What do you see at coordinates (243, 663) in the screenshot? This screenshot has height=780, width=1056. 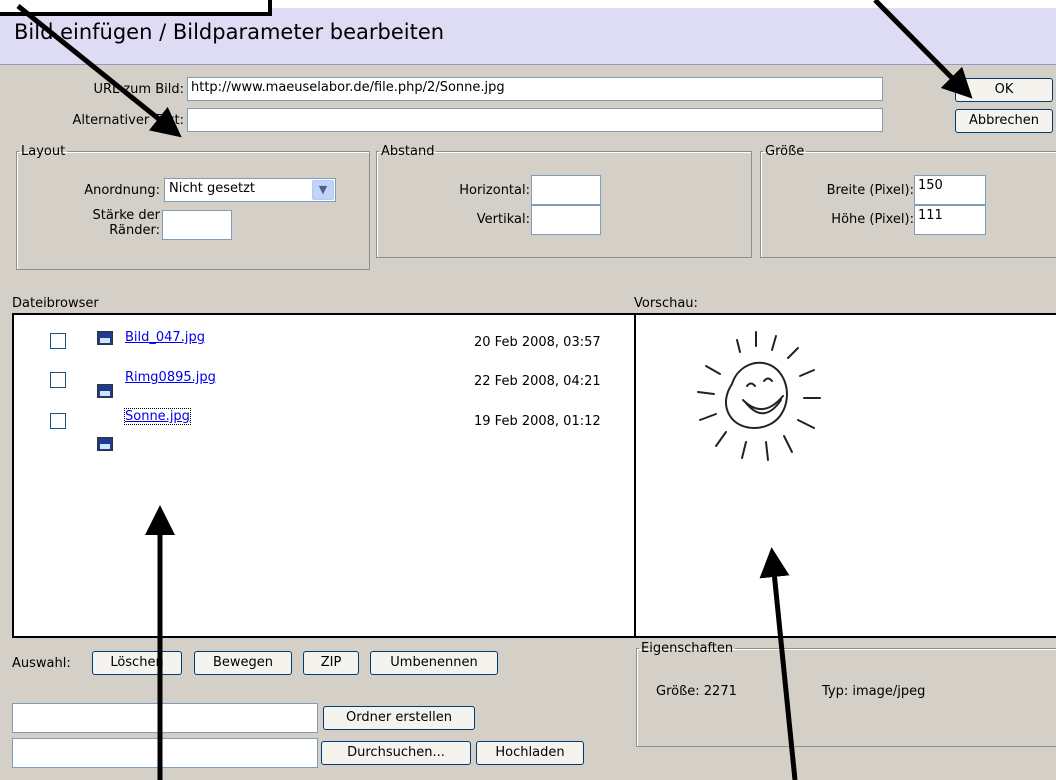 I see `move-button: Bewegen` at bounding box center [243, 663].